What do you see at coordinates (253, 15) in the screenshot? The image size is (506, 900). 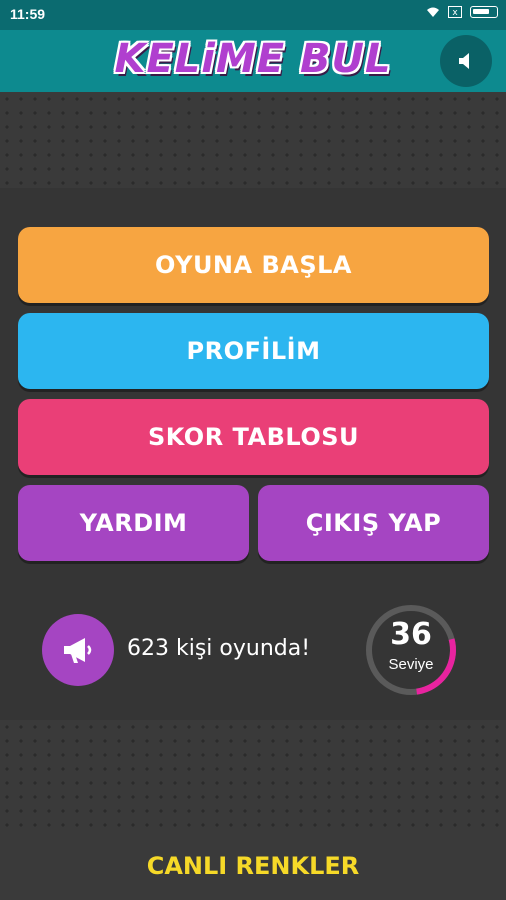 I see `status-bar: 11:59 x` at bounding box center [253, 15].